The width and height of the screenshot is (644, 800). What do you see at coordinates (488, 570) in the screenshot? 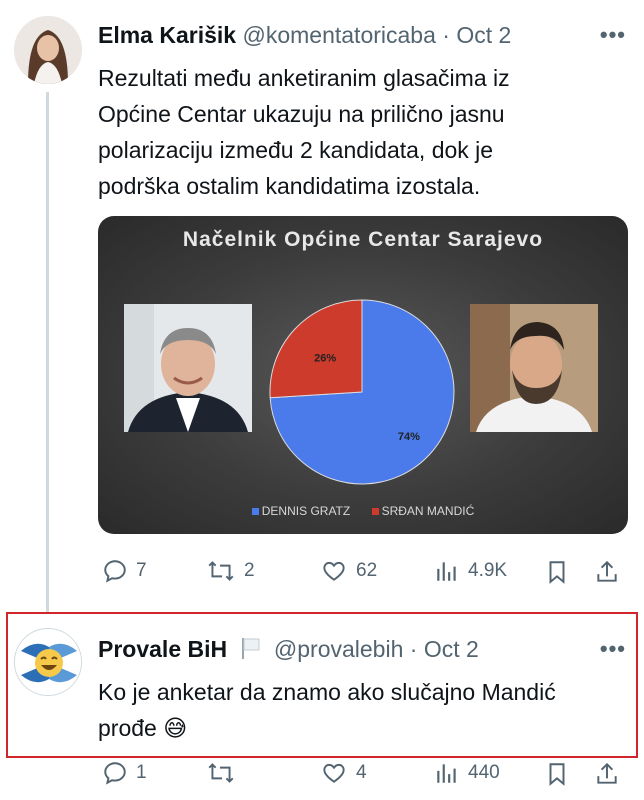
I see `view-count: 4.9K` at bounding box center [488, 570].